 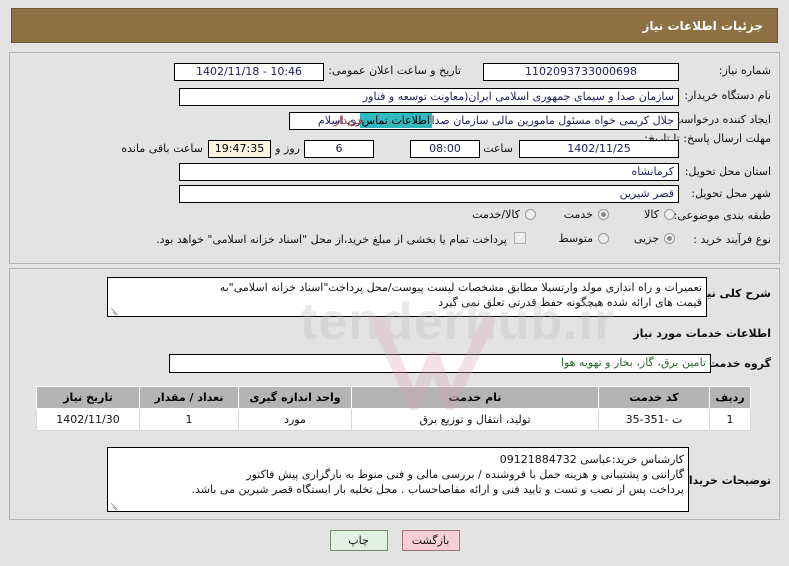 What do you see at coordinates (702, 333) in the screenshot?
I see `services-heading: اطلاعات خدمات مورد نیاز` at bounding box center [702, 333].